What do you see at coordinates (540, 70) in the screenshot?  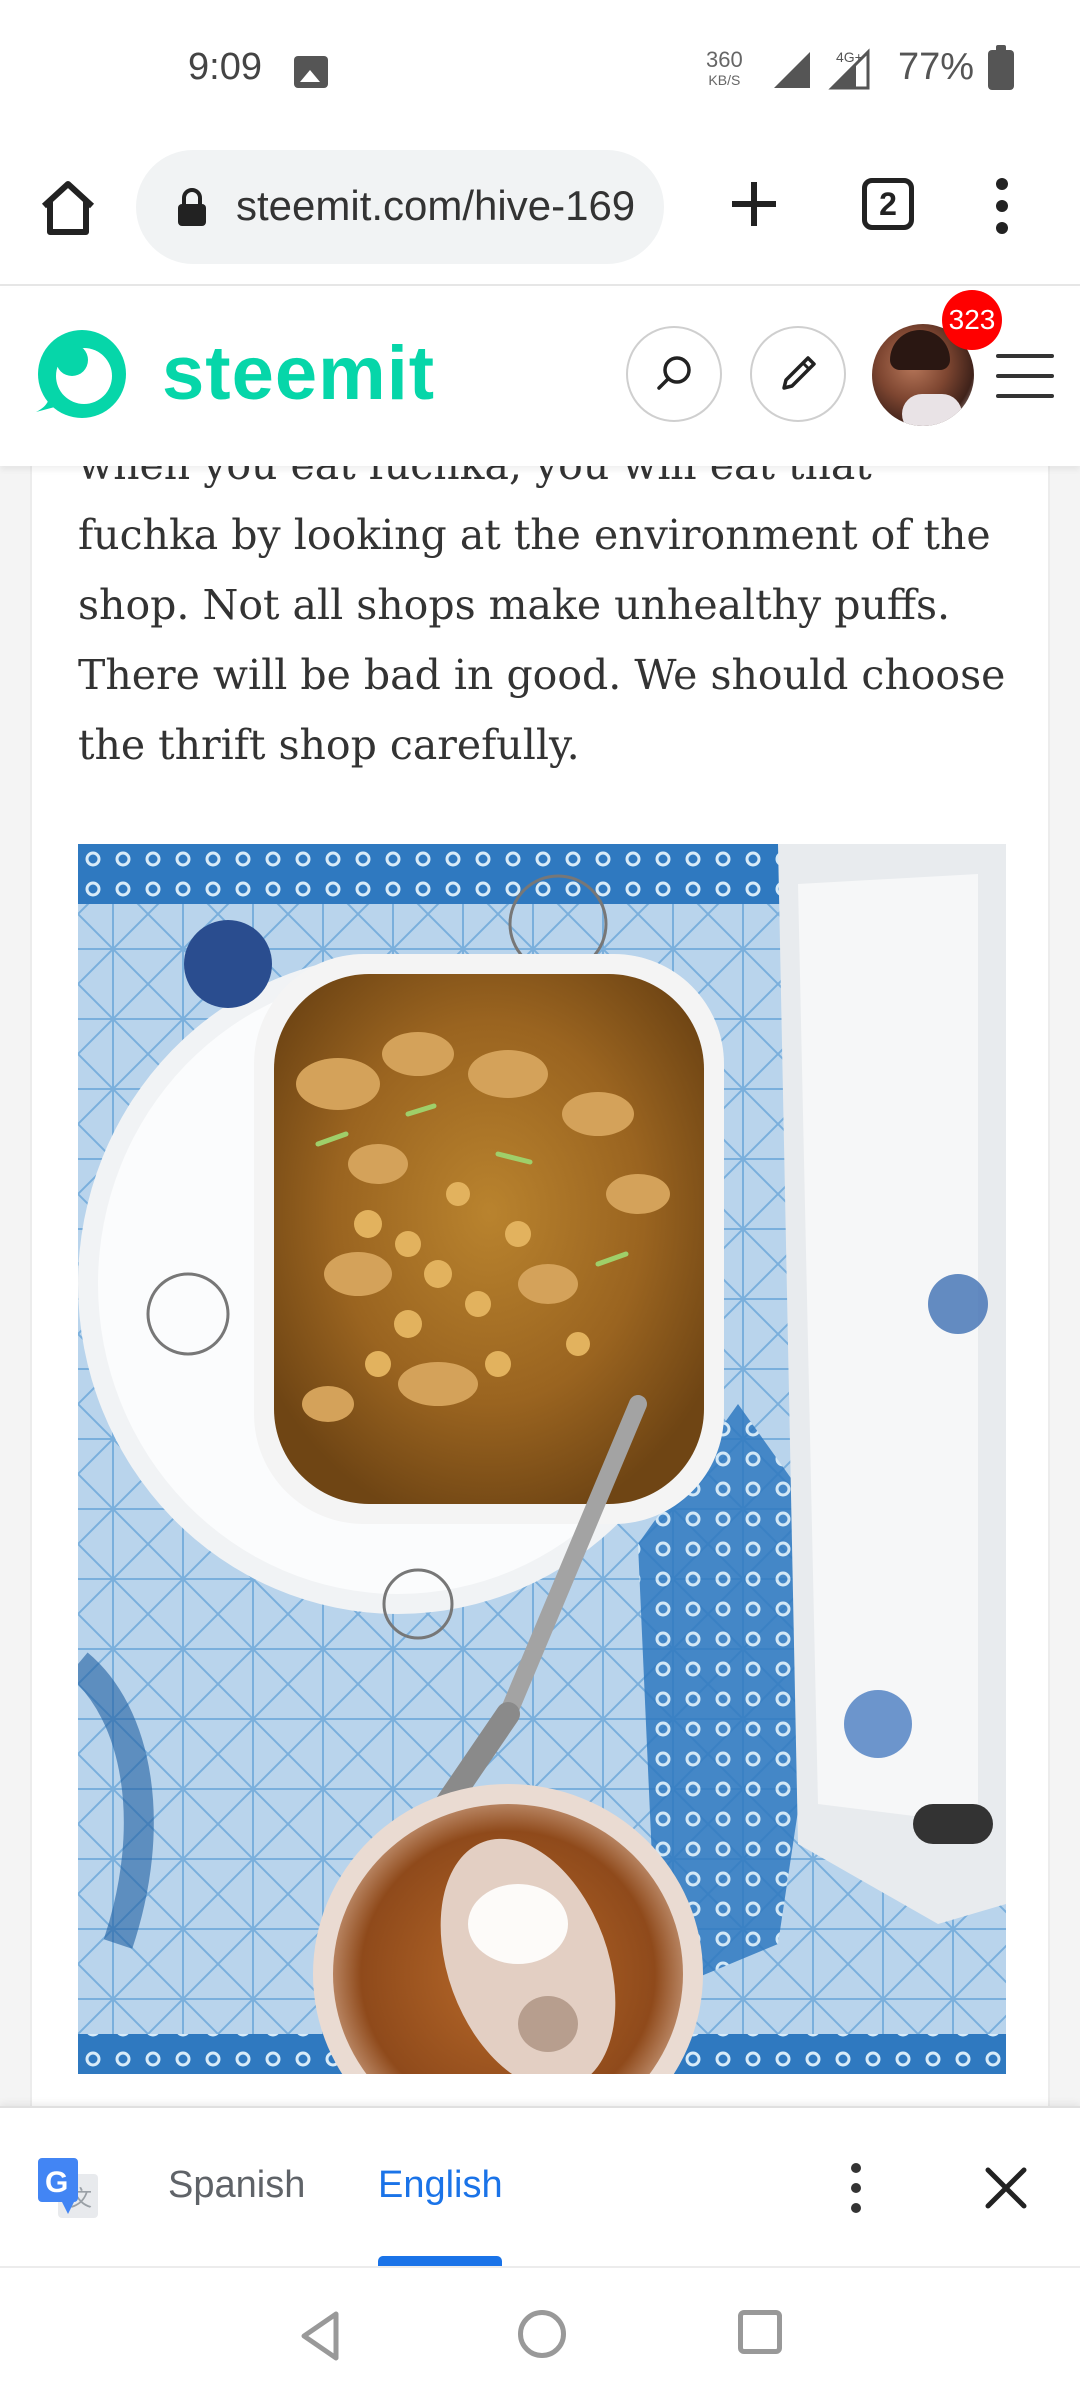 I see `status-bar: 9:09 360 KB/S 4G+ 77%` at bounding box center [540, 70].